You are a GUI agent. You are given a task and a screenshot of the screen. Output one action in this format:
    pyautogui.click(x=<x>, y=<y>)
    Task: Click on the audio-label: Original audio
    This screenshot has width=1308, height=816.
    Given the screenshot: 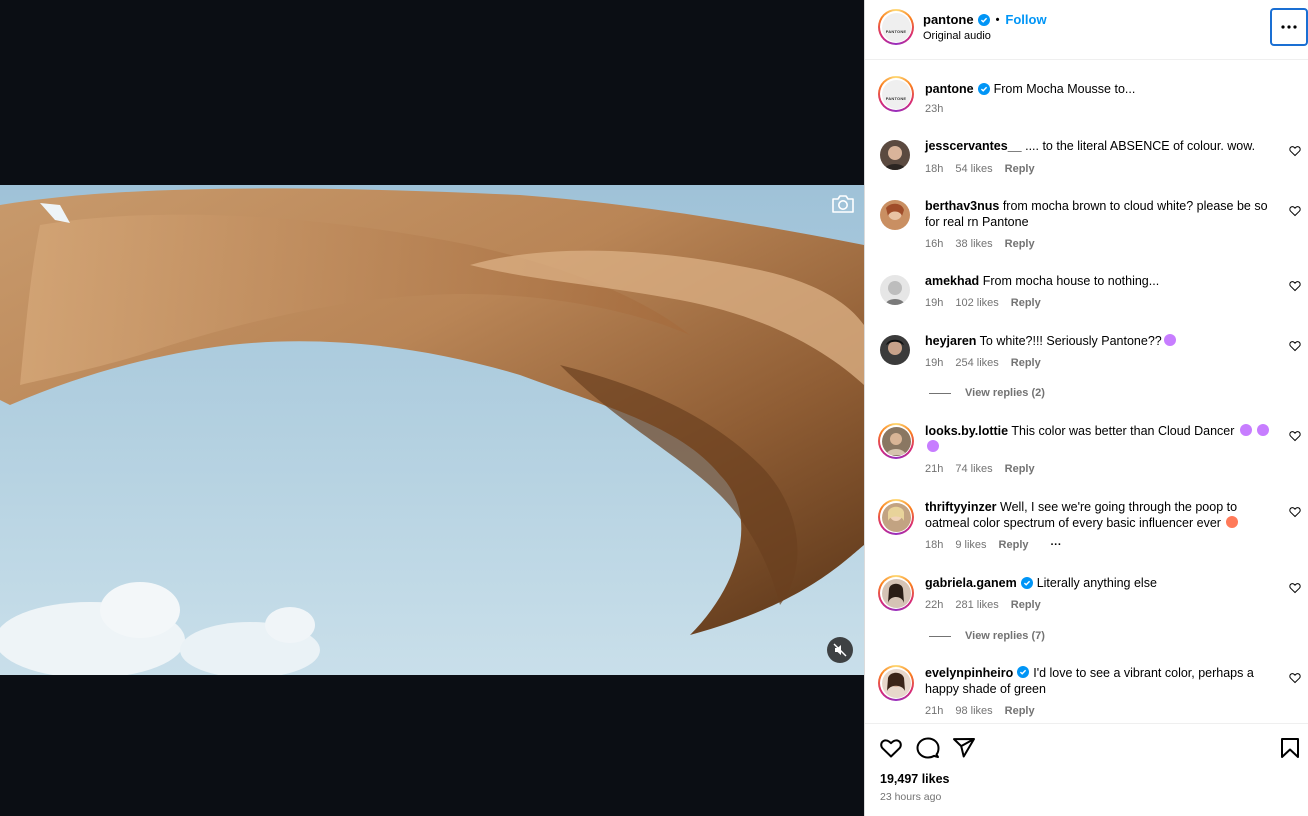 What is the action you would take?
    pyautogui.click(x=957, y=36)
    